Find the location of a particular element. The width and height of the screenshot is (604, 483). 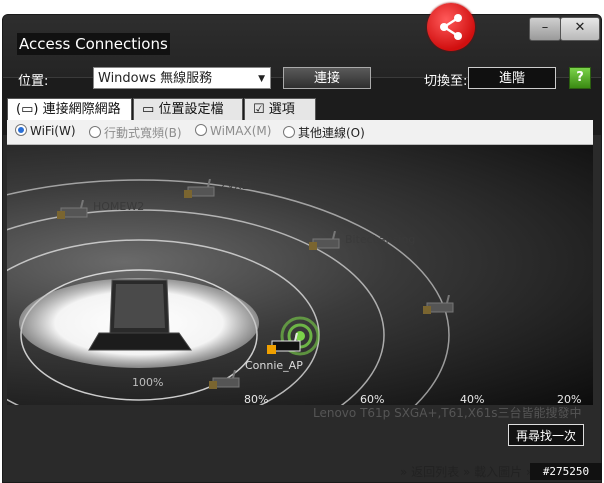

radio-label: 行動式寬頻(B) is located at coordinates (143, 133).